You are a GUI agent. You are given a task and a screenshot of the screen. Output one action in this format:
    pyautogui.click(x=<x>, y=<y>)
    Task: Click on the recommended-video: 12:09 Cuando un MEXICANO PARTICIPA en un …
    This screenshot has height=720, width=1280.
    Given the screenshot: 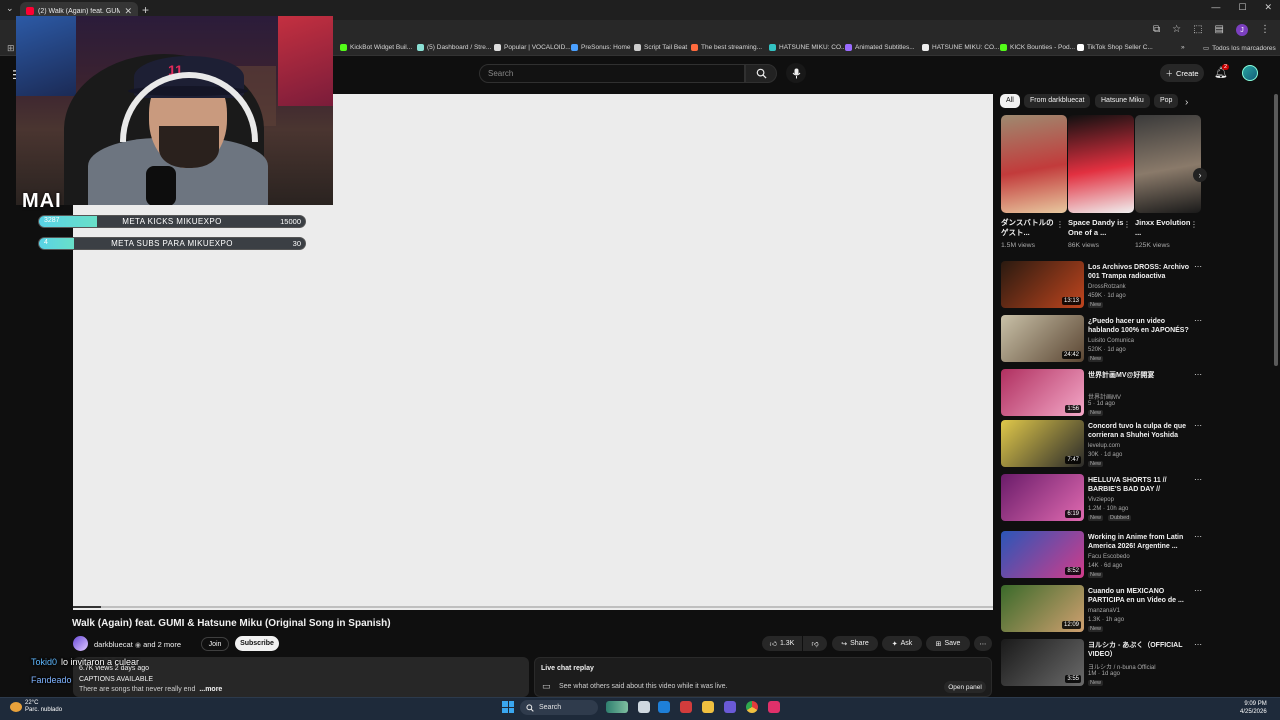 What is the action you would take?
    pyautogui.click(x=1101, y=610)
    